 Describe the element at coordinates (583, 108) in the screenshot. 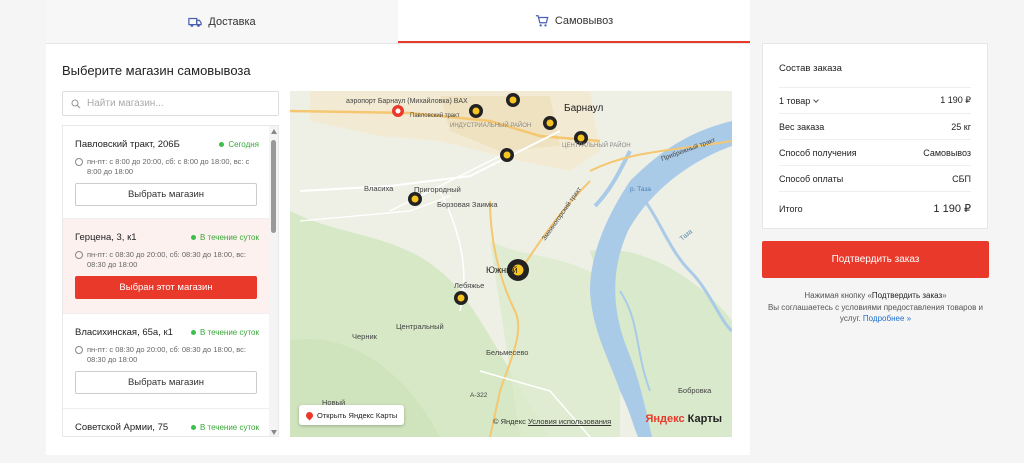

I see `map-label-barnaul: Барнаул` at that location.